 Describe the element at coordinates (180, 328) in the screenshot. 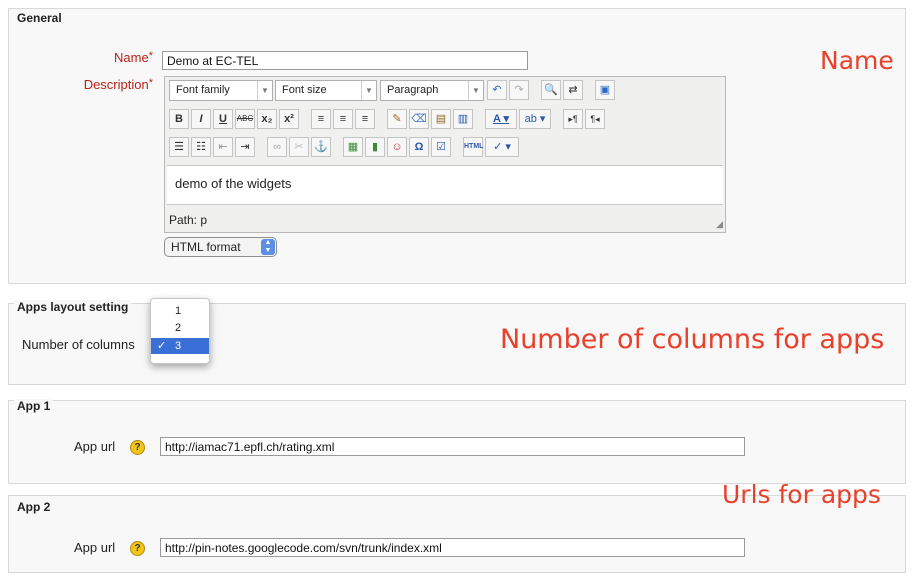

I see `columns-option: 2` at that location.